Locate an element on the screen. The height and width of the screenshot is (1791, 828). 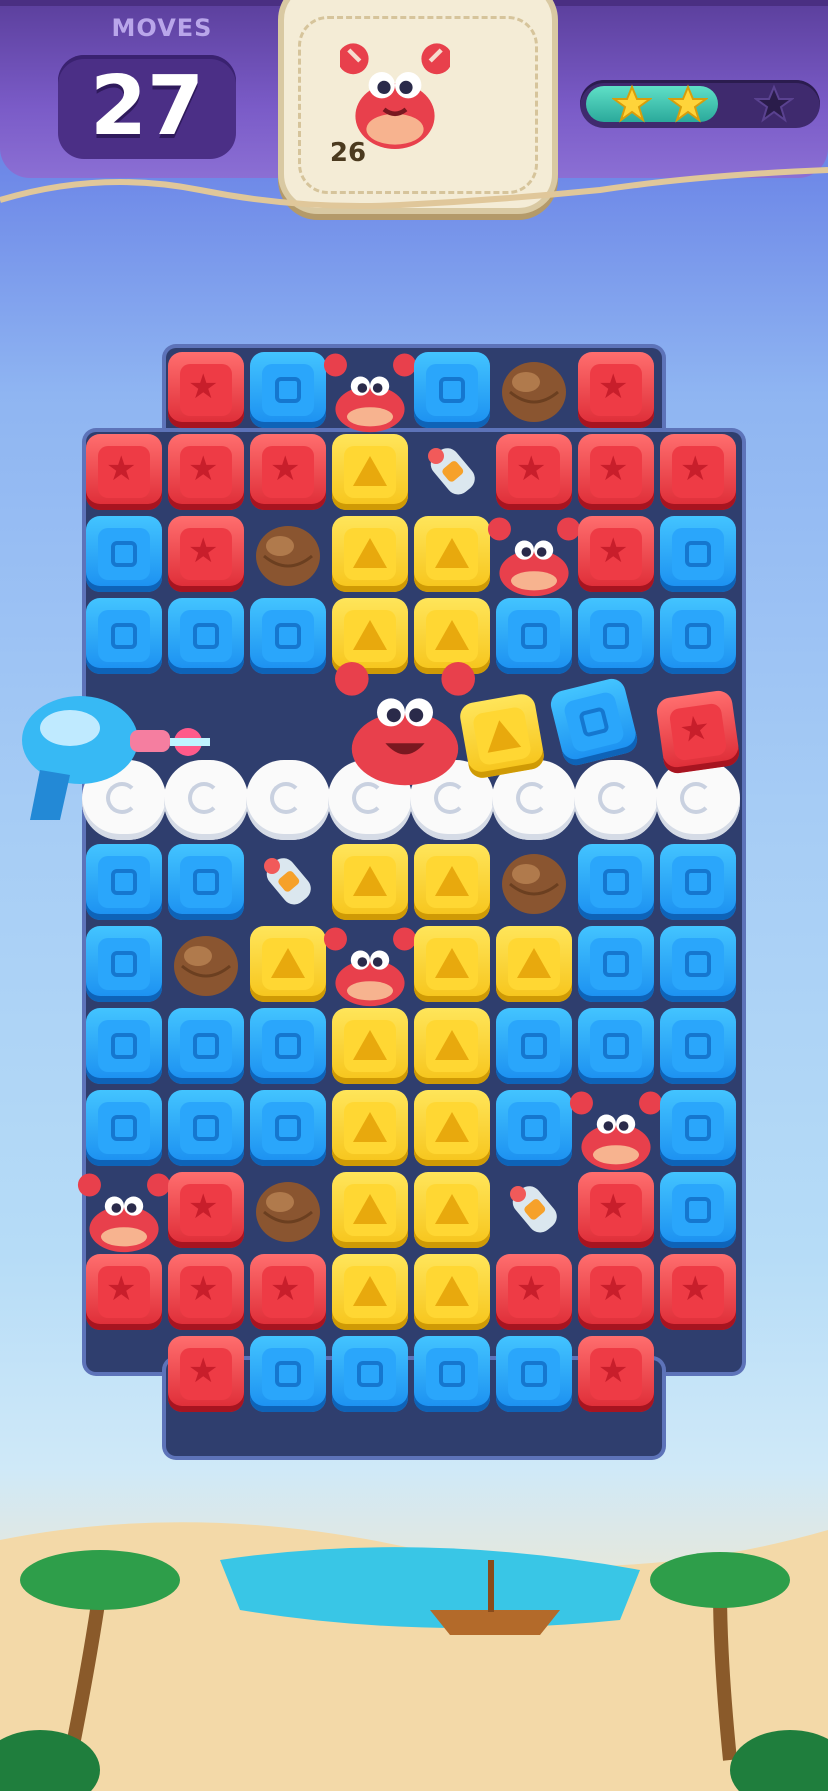
ray-gun-icon is located at coordinates (110, 755).